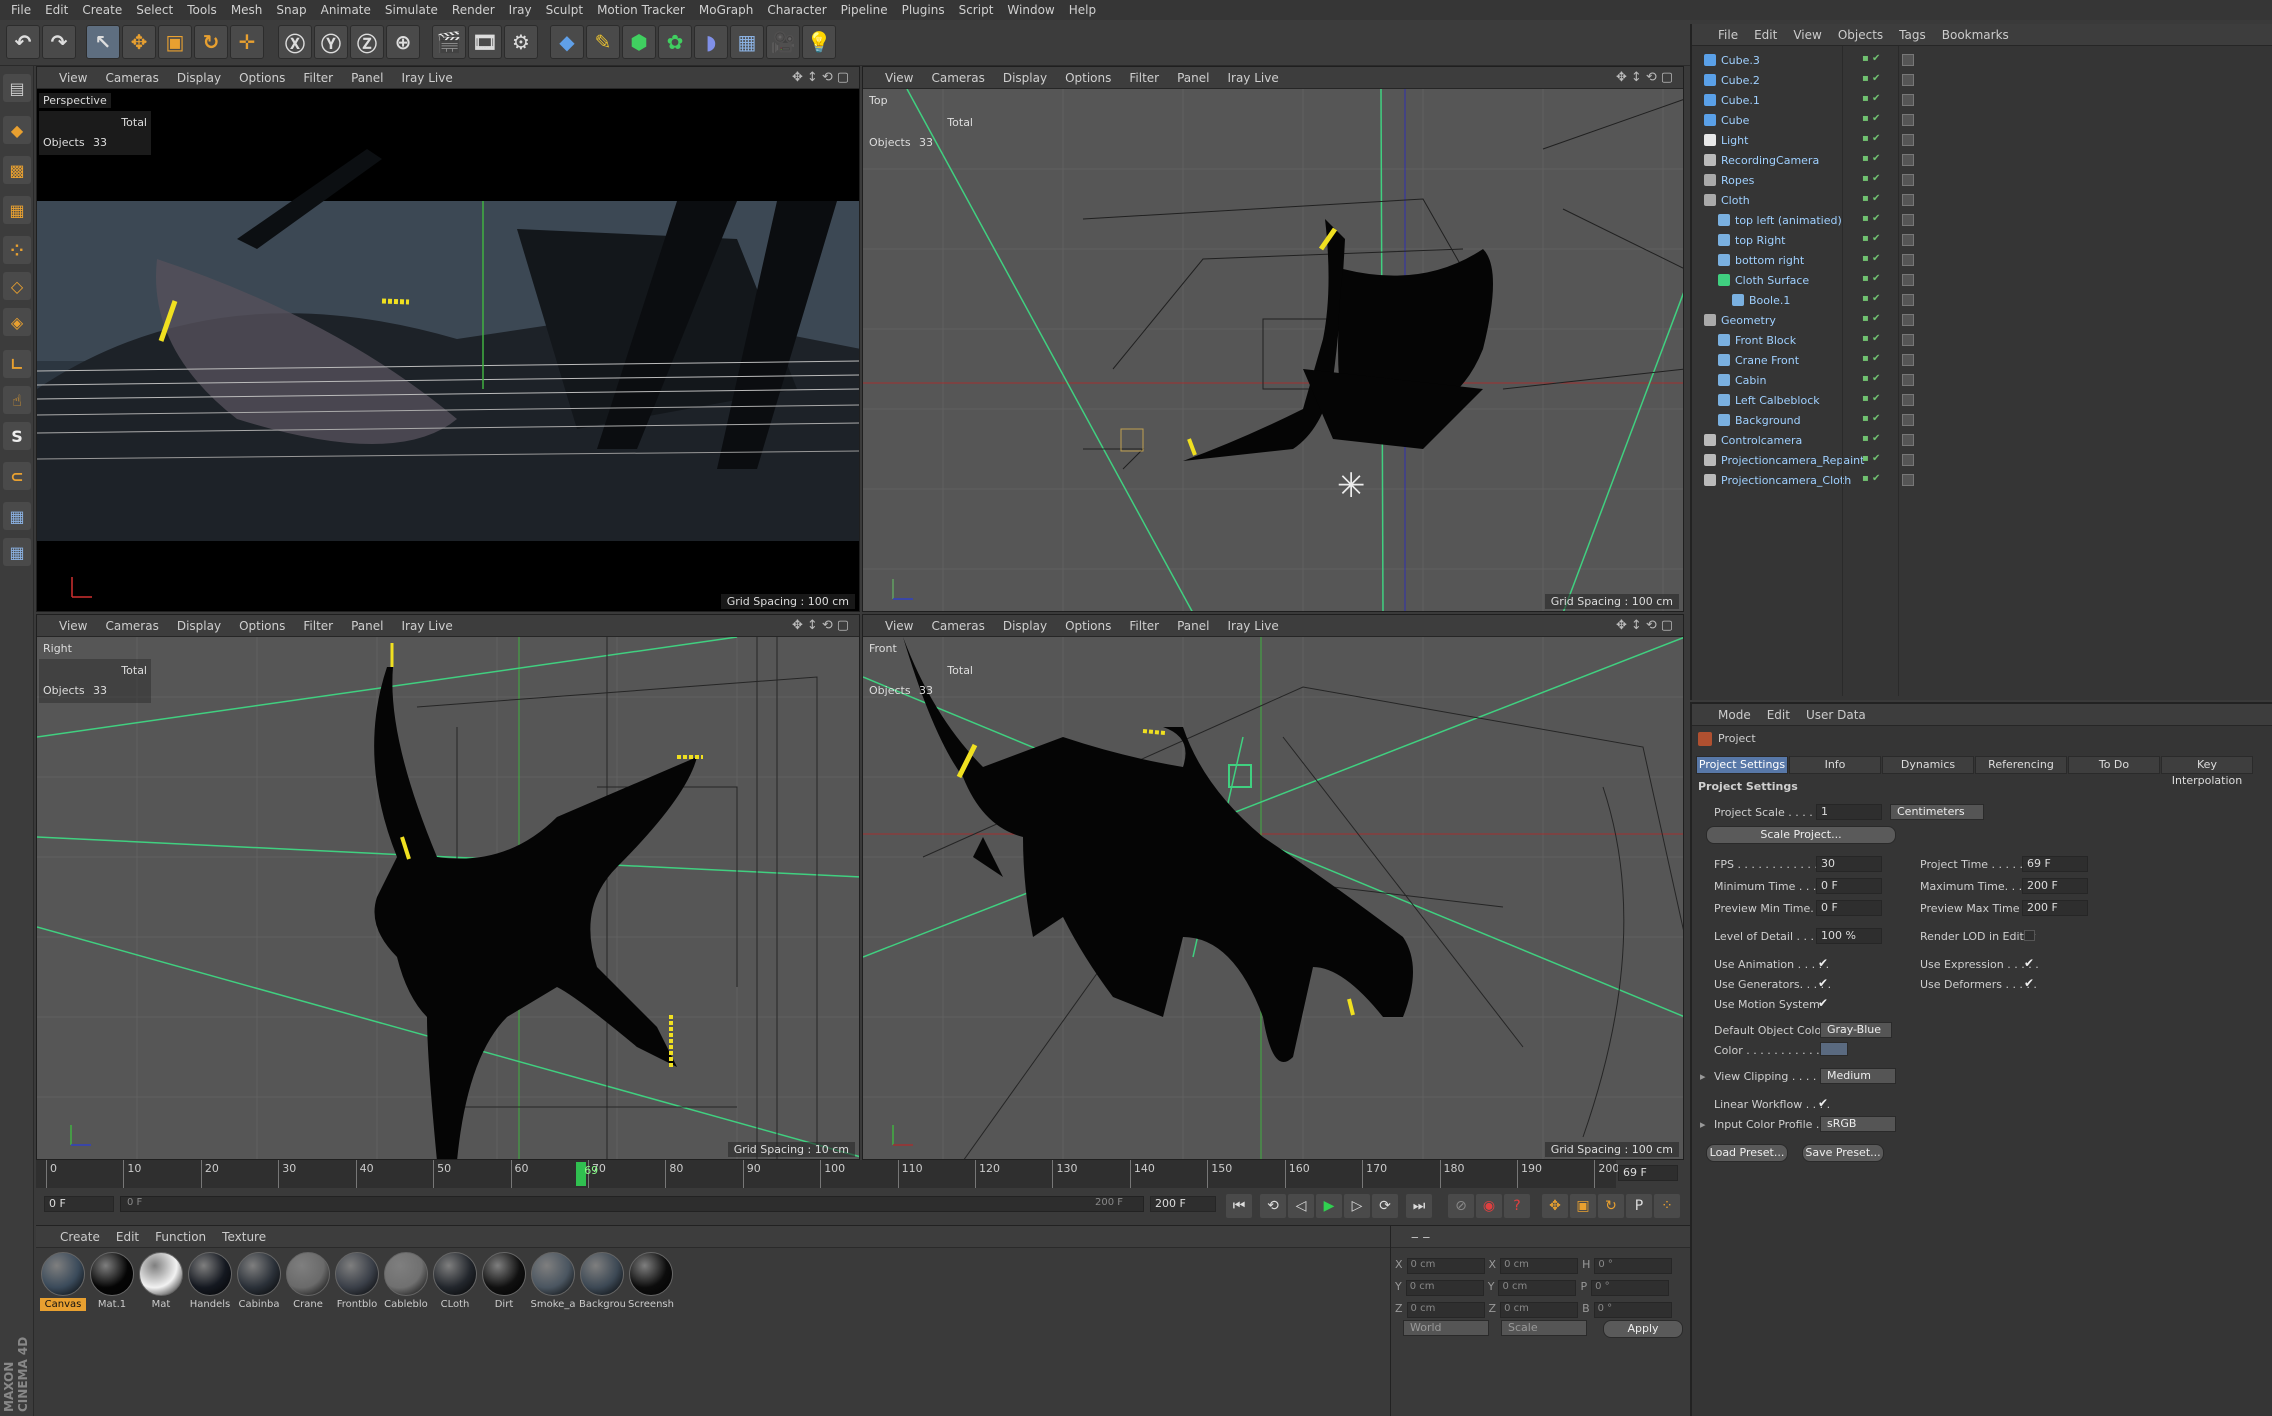  What do you see at coordinates (564, 10) in the screenshot?
I see `menu-sculpt: Sculpt` at bounding box center [564, 10].